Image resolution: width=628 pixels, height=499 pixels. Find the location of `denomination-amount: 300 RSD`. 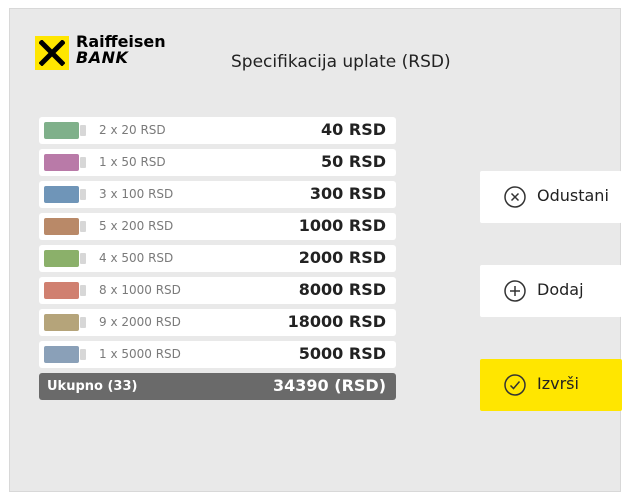

denomination-amount: 300 RSD is located at coordinates (347, 193).